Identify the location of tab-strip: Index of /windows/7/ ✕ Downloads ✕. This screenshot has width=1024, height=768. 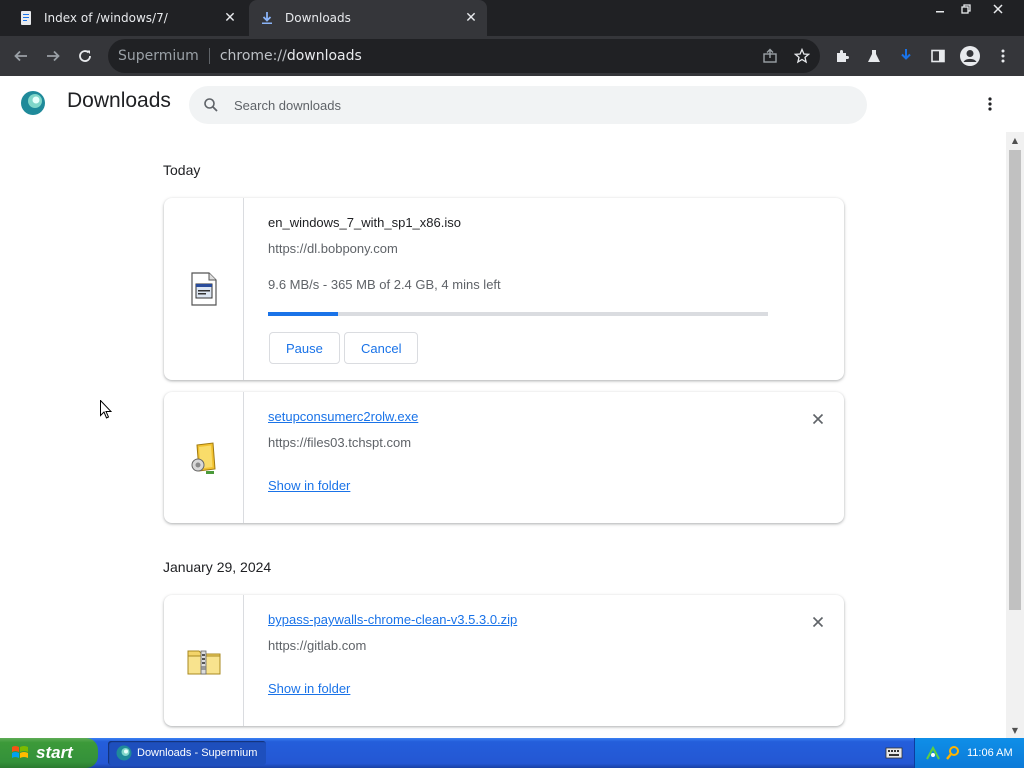
(512, 18).